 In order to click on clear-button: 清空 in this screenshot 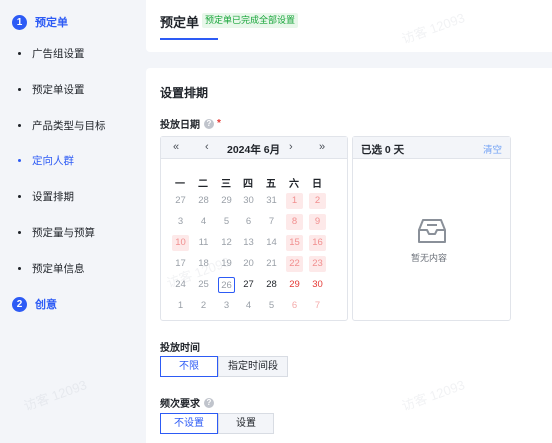, I will do `click(492, 149)`.